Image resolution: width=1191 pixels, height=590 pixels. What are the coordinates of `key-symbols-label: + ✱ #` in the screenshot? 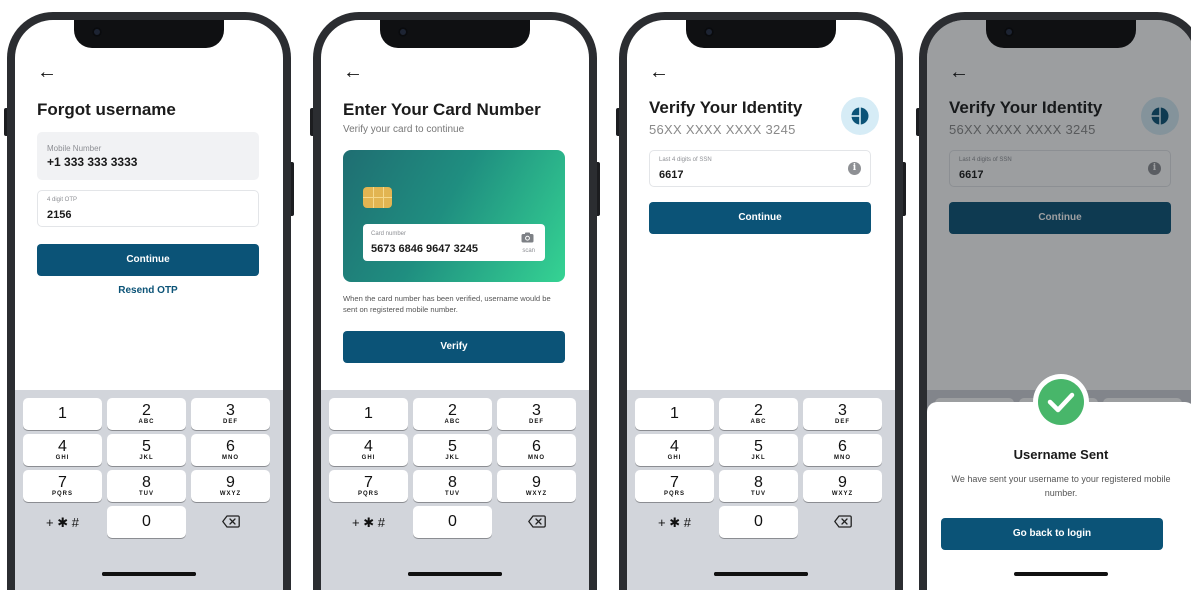 It's located at (368, 522).